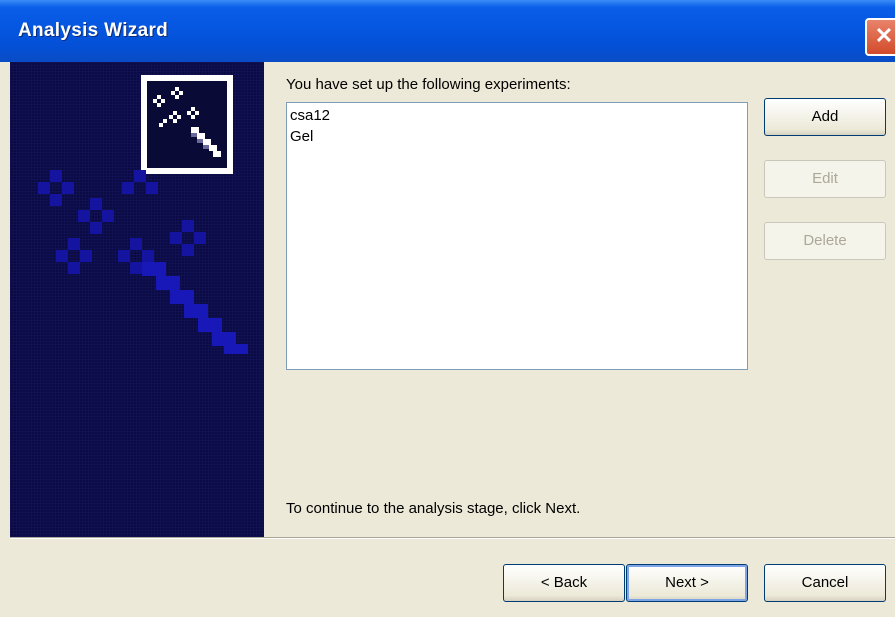 Image resolution: width=895 pixels, height=617 pixels. Describe the element at coordinates (447, 31) in the screenshot. I see `title-bar: Analysis Wizard ✕` at that location.